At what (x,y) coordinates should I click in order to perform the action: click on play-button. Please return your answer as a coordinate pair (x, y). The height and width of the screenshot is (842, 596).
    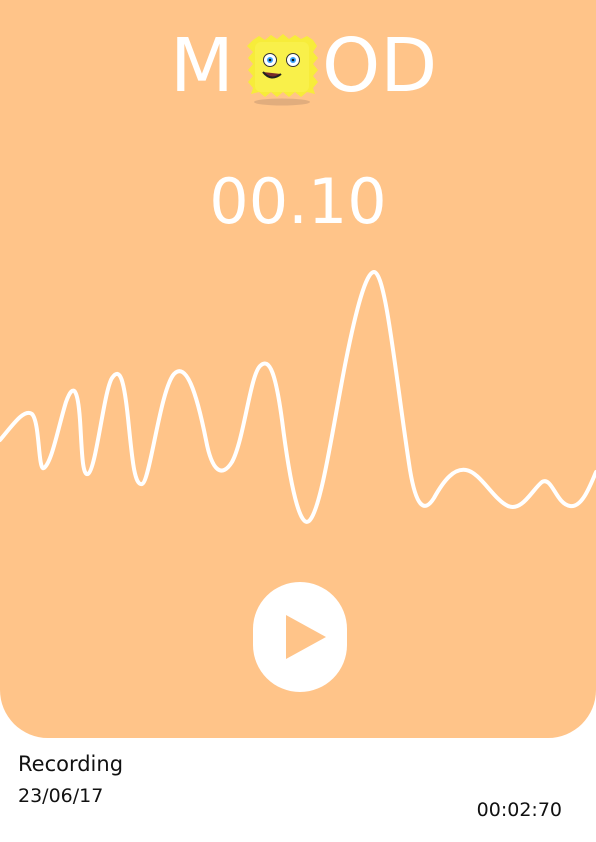
    Looking at the image, I should click on (300, 637).